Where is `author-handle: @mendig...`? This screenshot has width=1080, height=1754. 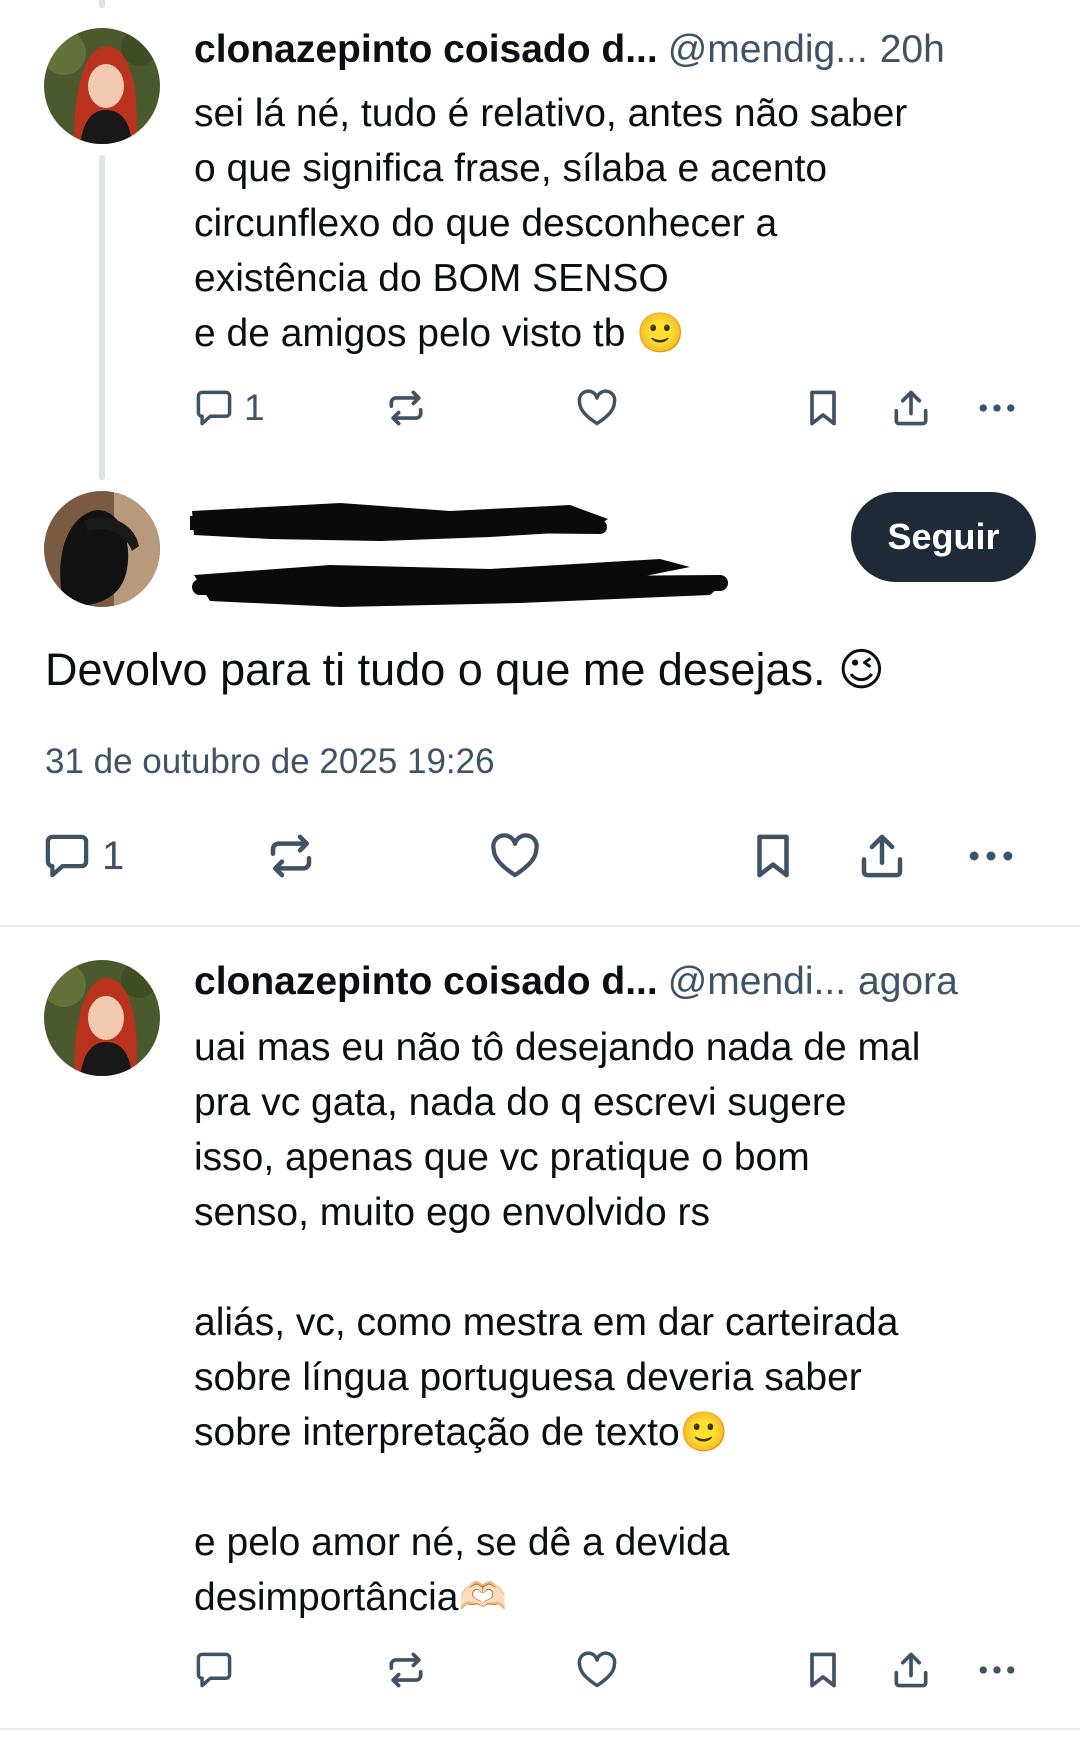
author-handle: @mendig... is located at coordinates (768, 50).